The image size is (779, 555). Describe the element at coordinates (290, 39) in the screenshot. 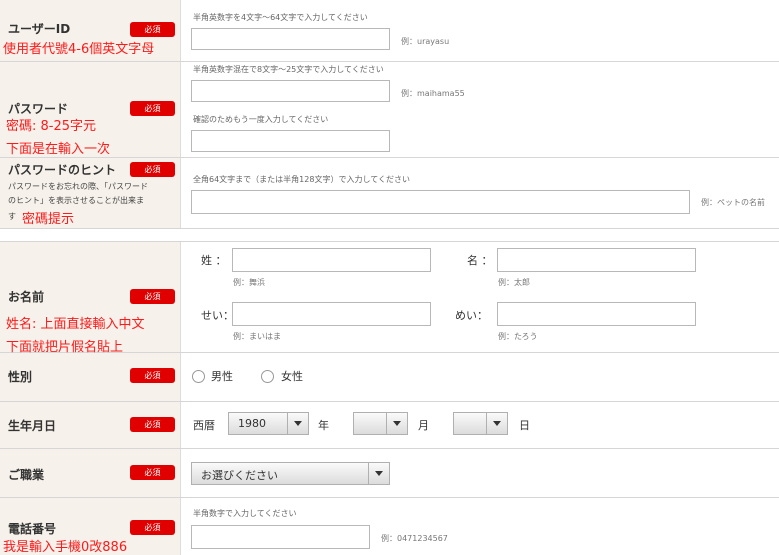

I see `user-id-input` at that location.